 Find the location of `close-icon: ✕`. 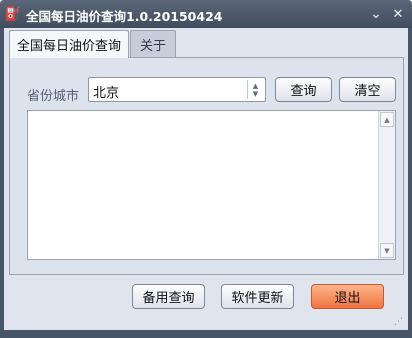

close-icon: ✕ is located at coordinates (398, 14).